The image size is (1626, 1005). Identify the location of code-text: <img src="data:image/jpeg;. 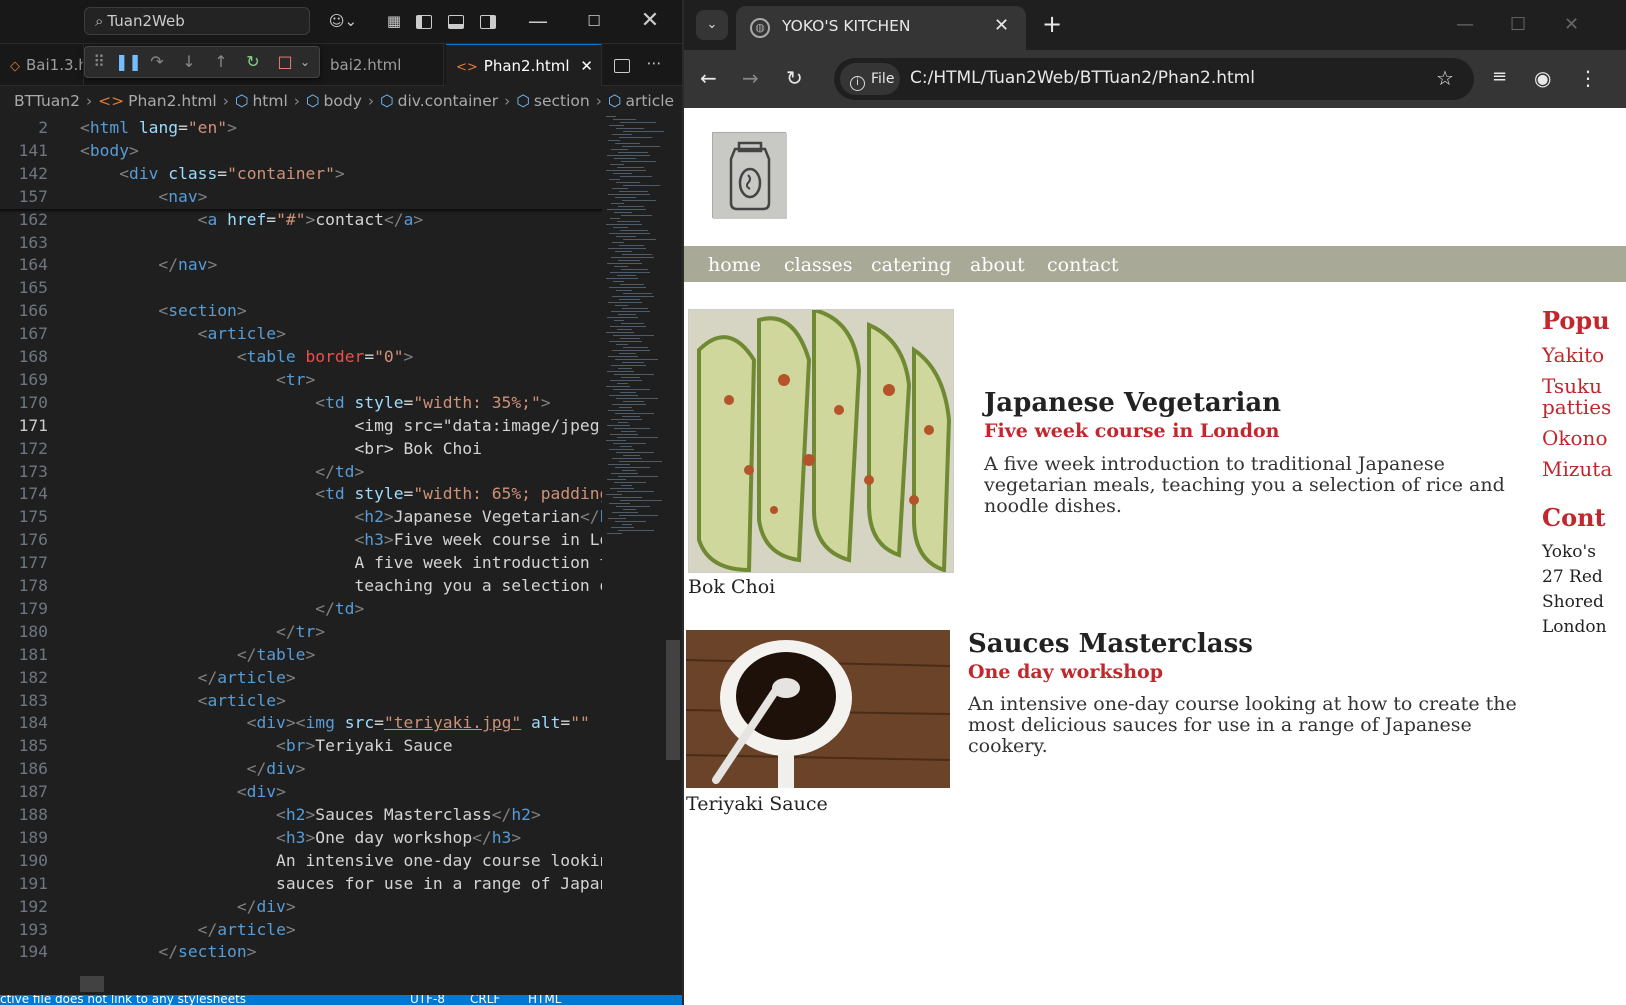
(341, 426).